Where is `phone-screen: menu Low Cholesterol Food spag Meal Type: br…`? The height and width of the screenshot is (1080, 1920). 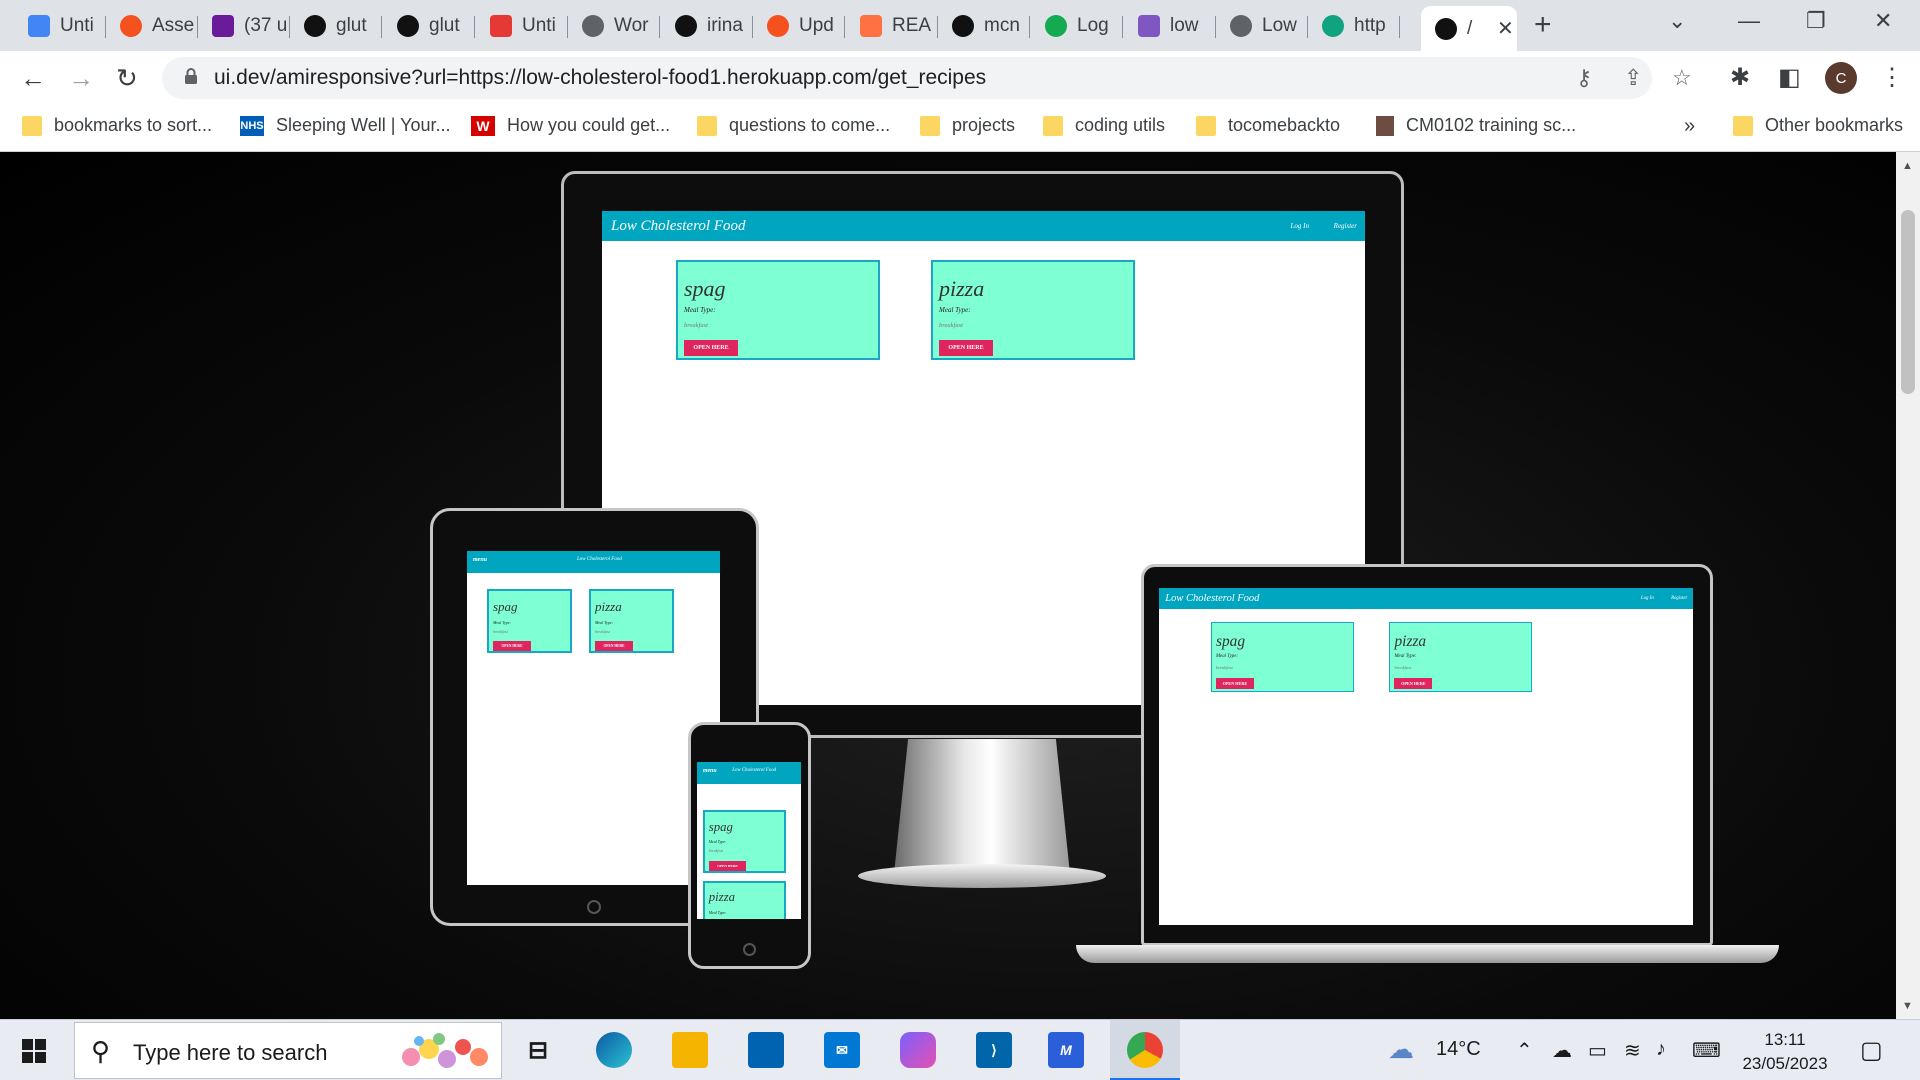
phone-screen: menu Low Cholesterol Food spag Meal Type: br… is located at coordinates (749, 840).